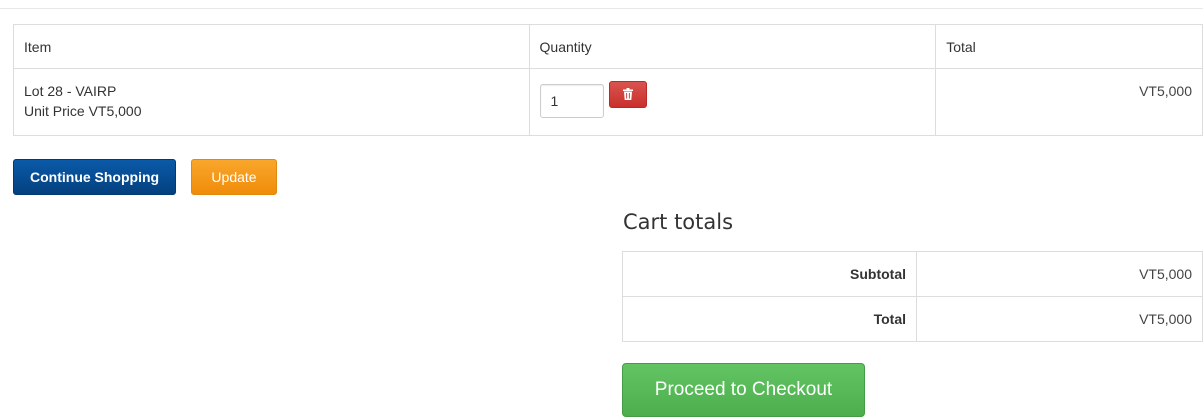 The height and width of the screenshot is (419, 1203). I want to click on subtotal-row: Subtotal VT5,000, so click(912, 274).